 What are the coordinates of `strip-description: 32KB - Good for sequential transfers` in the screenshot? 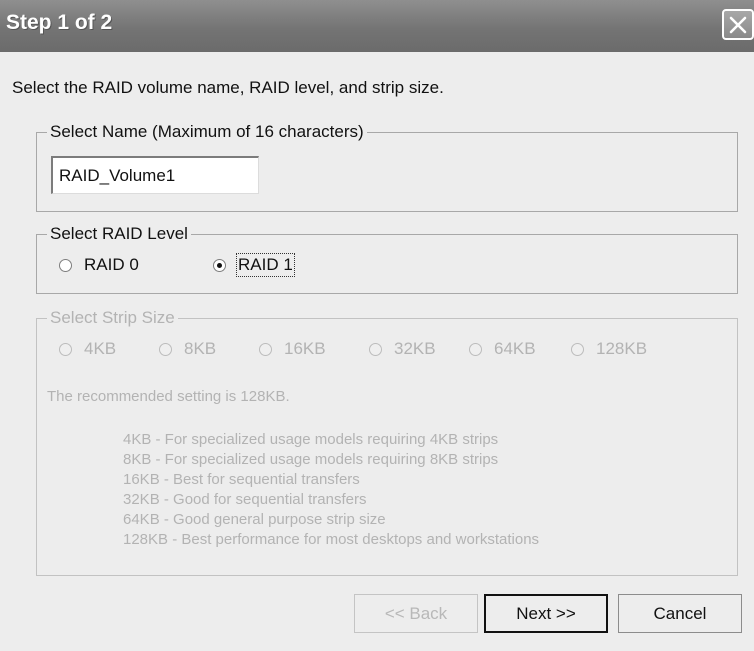 It's located at (245, 499).